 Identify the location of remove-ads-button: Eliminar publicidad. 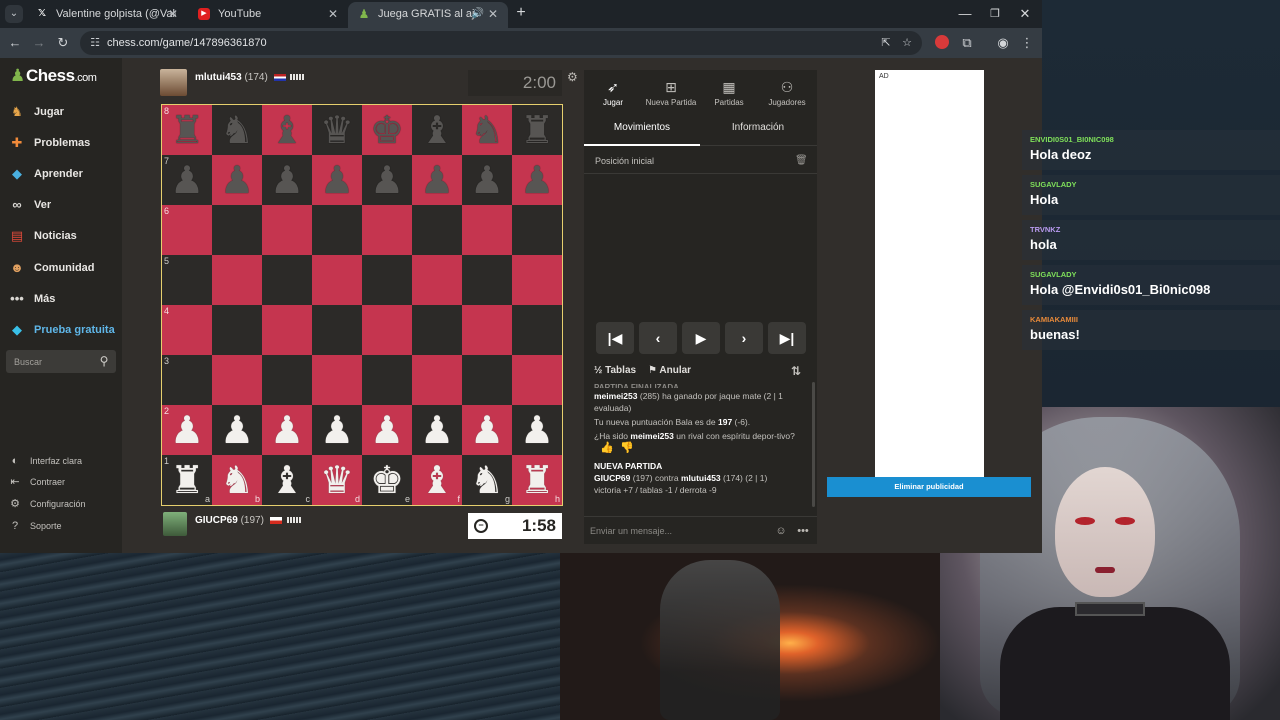
(929, 487).